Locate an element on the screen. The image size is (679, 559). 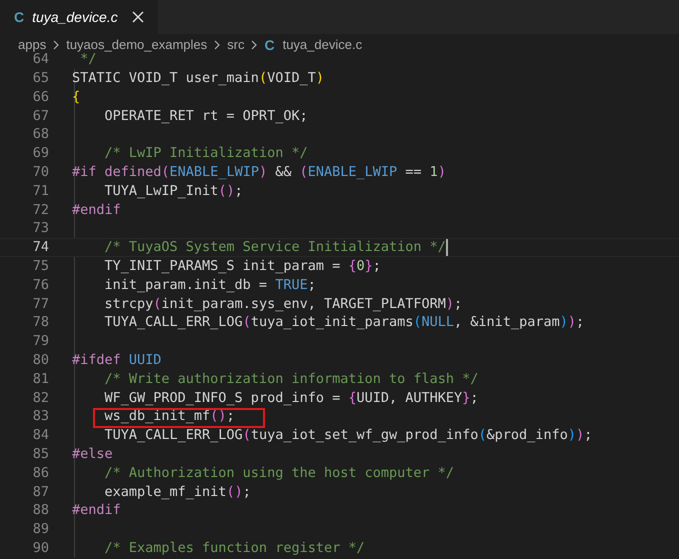
line-number: 72 is located at coordinates (40, 210).